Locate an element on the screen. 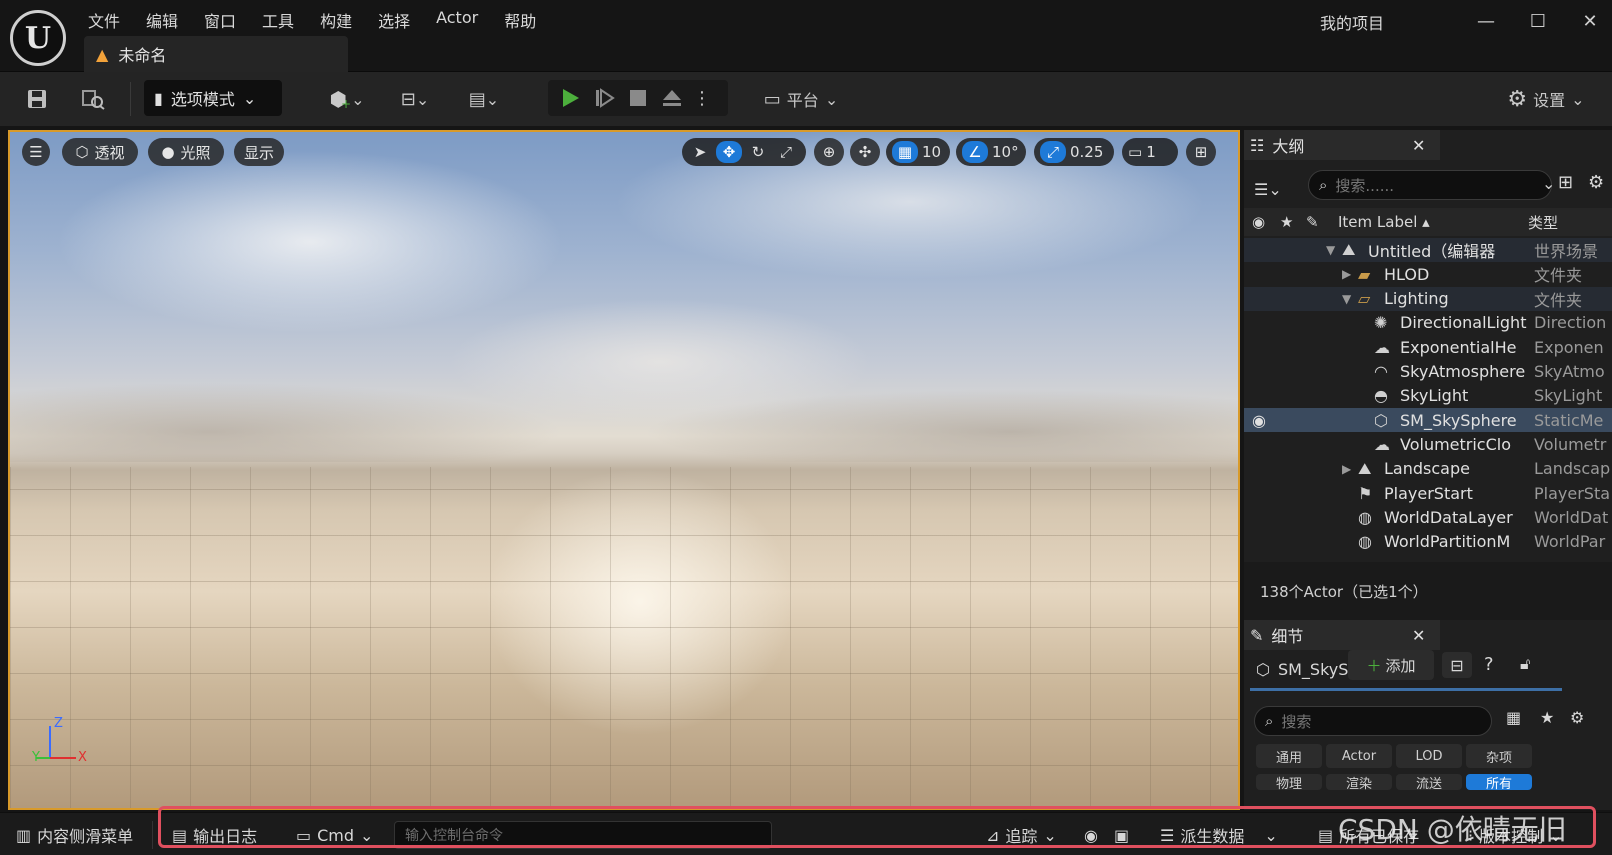  menu-window: 窗口 is located at coordinates (228, 20).